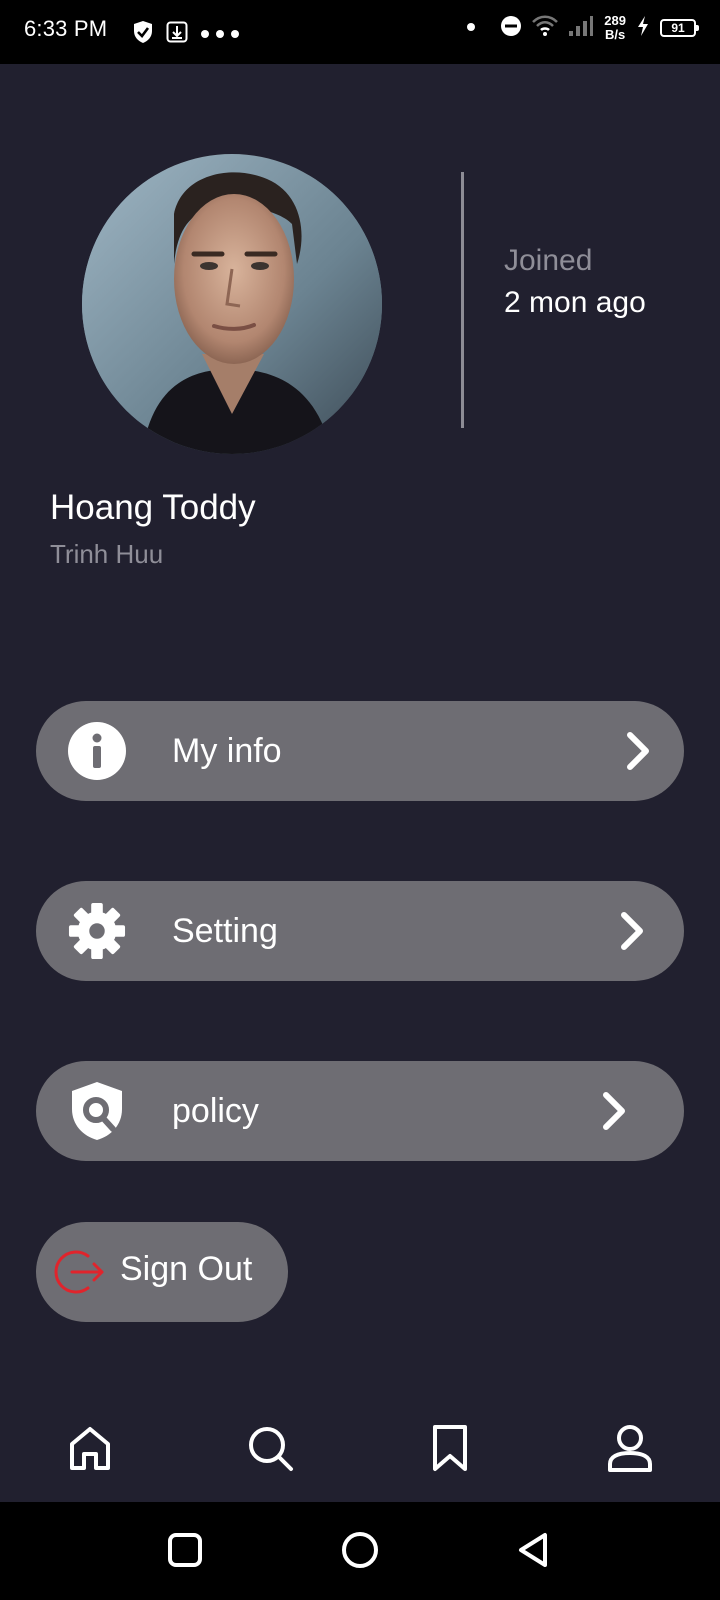 Image resolution: width=720 pixels, height=1600 pixels. I want to click on system-nav-bar, so click(360, 1551).